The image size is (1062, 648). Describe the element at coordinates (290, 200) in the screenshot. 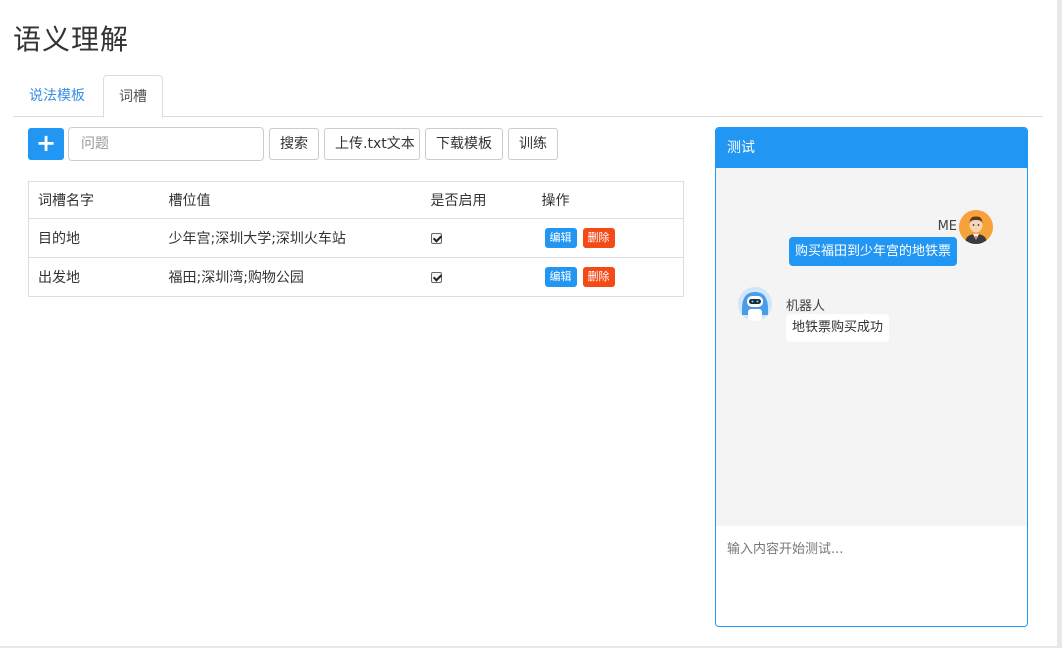

I see `header-slot-values: 槽位值` at that location.